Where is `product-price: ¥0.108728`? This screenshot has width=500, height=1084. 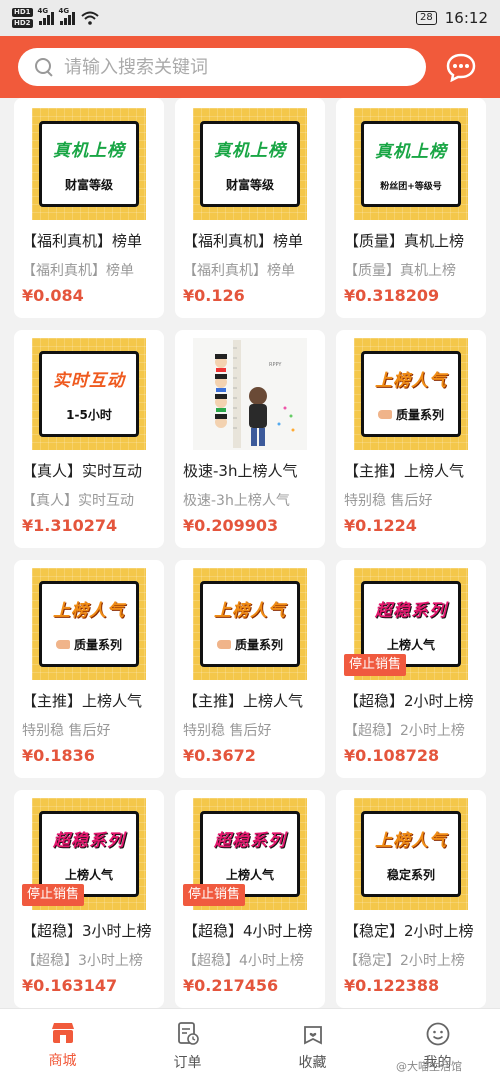
product-price: ¥0.108728 is located at coordinates (392, 755).